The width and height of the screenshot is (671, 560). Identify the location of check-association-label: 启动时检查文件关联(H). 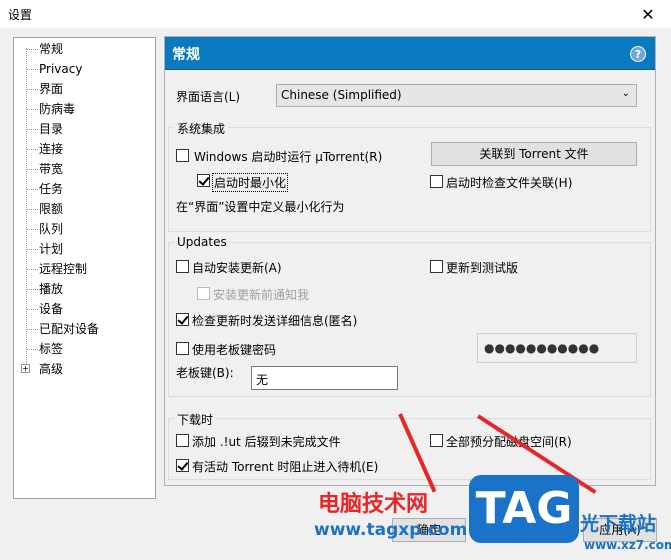
(509, 183).